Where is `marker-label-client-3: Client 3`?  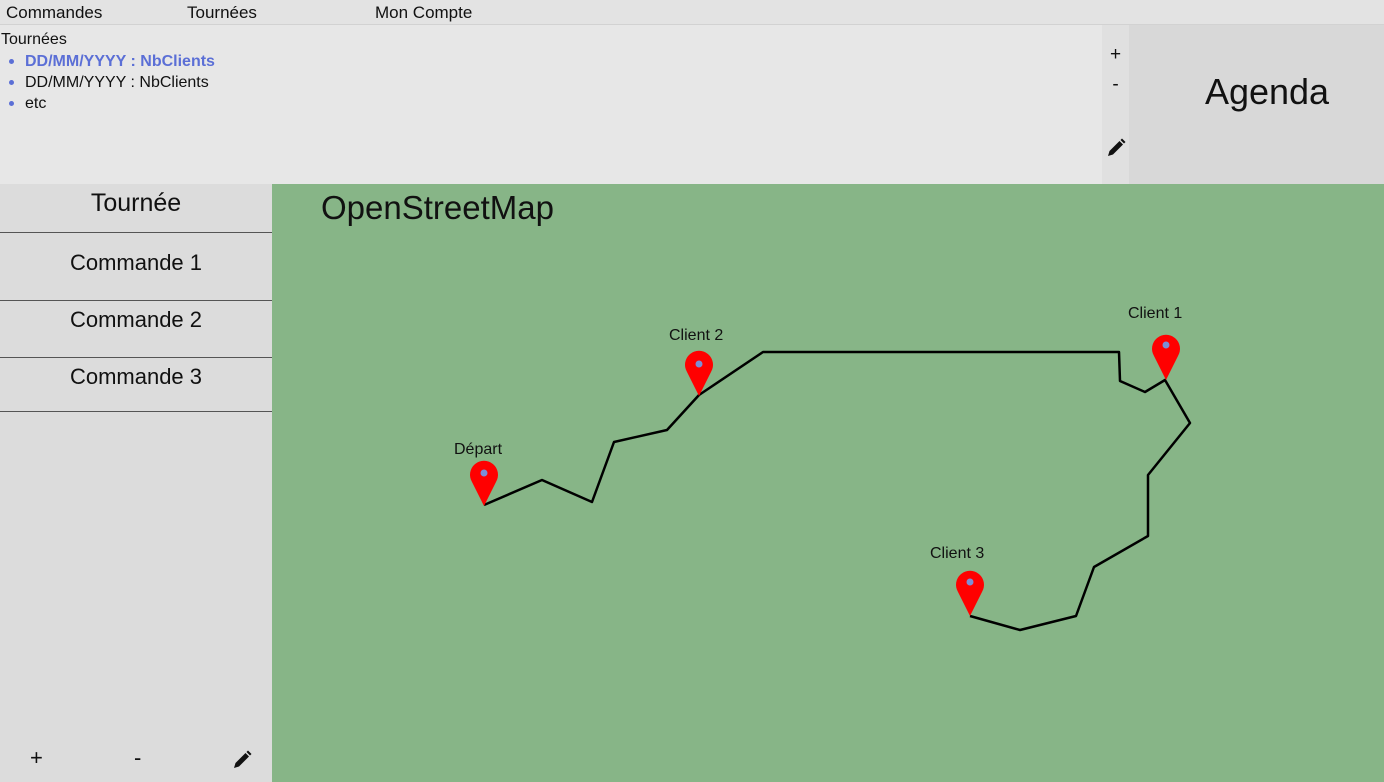
marker-label-client-3: Client 3 is located at coordinates (957, 553).